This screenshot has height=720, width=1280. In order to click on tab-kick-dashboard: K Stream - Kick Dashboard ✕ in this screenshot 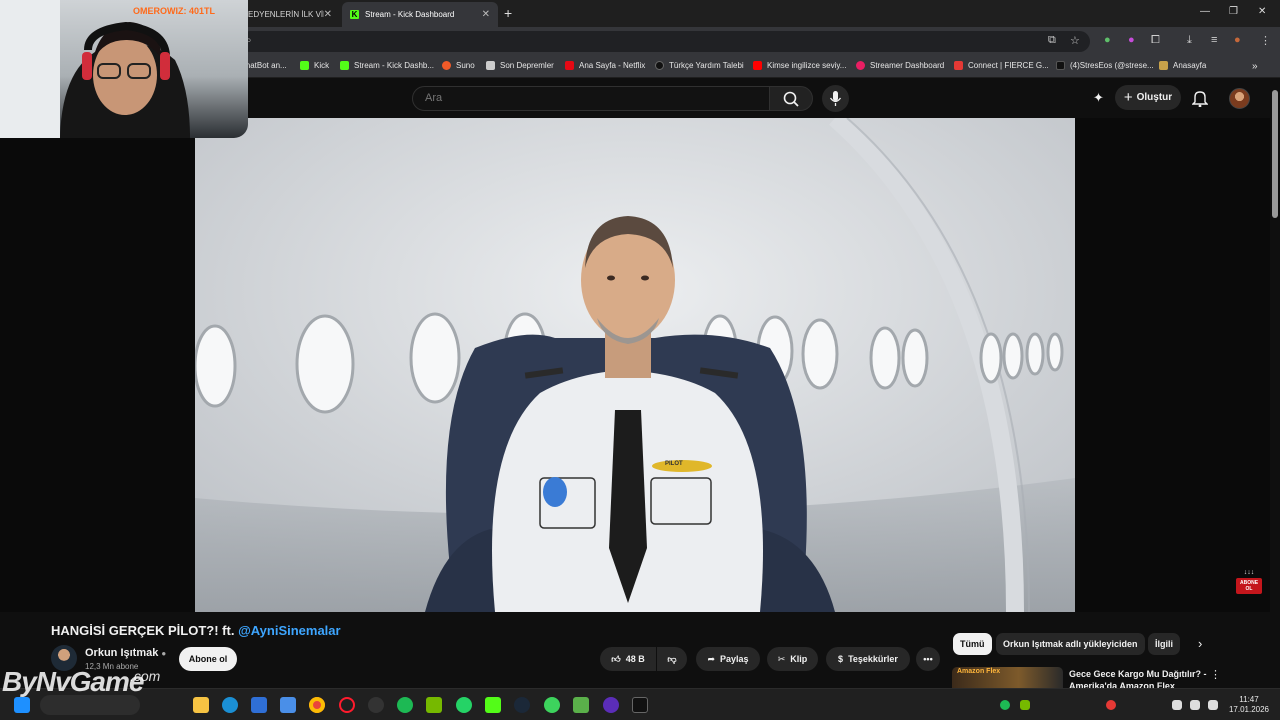, I will do `click(420, 14)`.